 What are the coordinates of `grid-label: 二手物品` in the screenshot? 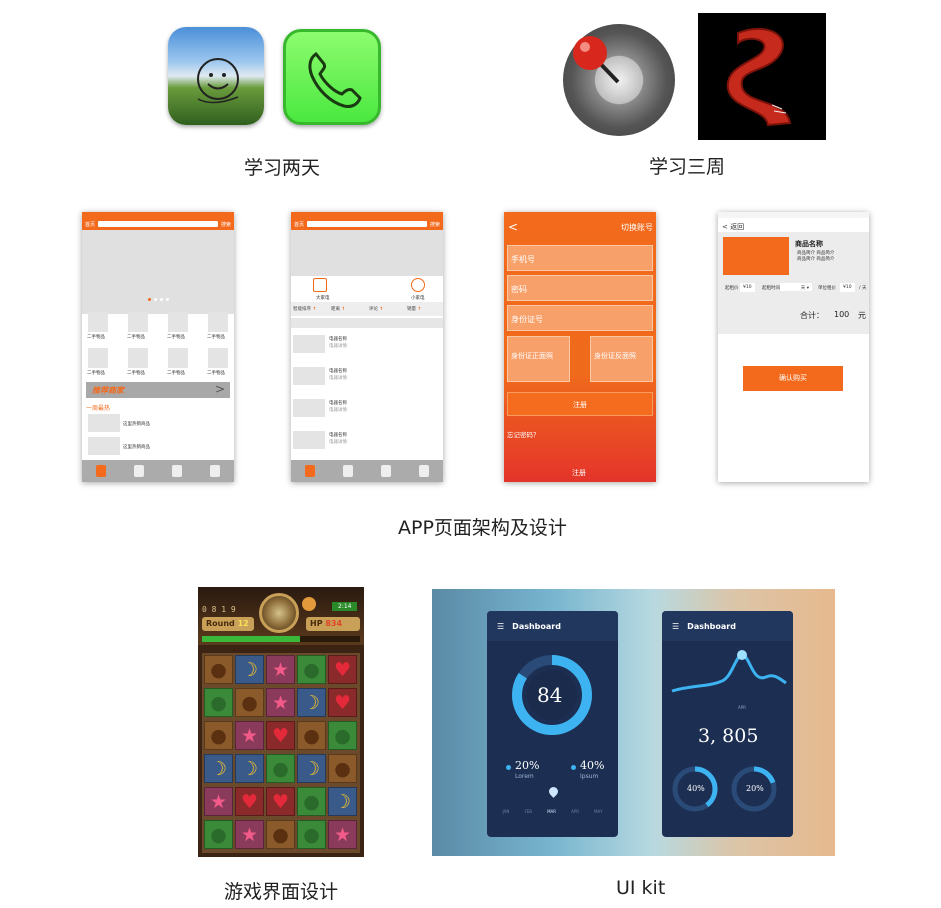 It's located at (136, 373).